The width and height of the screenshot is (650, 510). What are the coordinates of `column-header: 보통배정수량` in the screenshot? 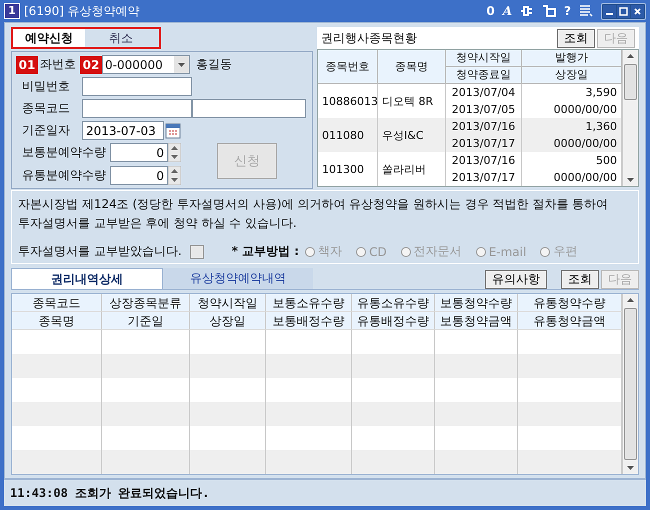 It's located at (309, 321).